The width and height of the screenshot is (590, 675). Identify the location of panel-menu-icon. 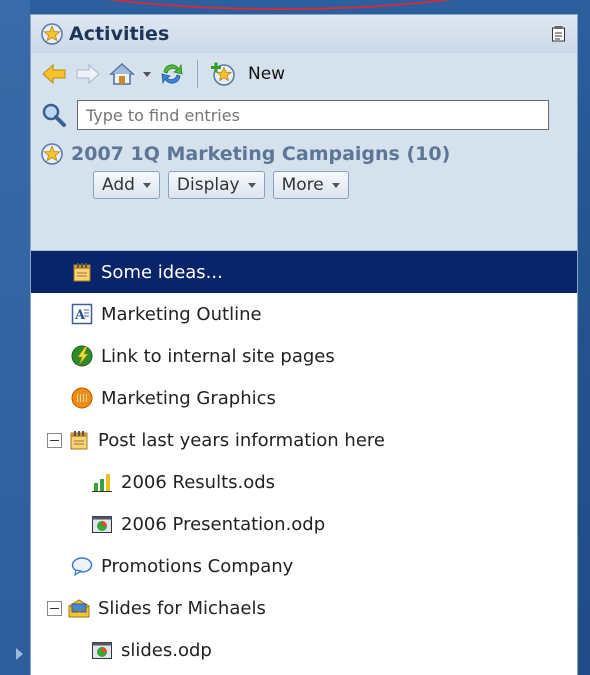
(559, 34).